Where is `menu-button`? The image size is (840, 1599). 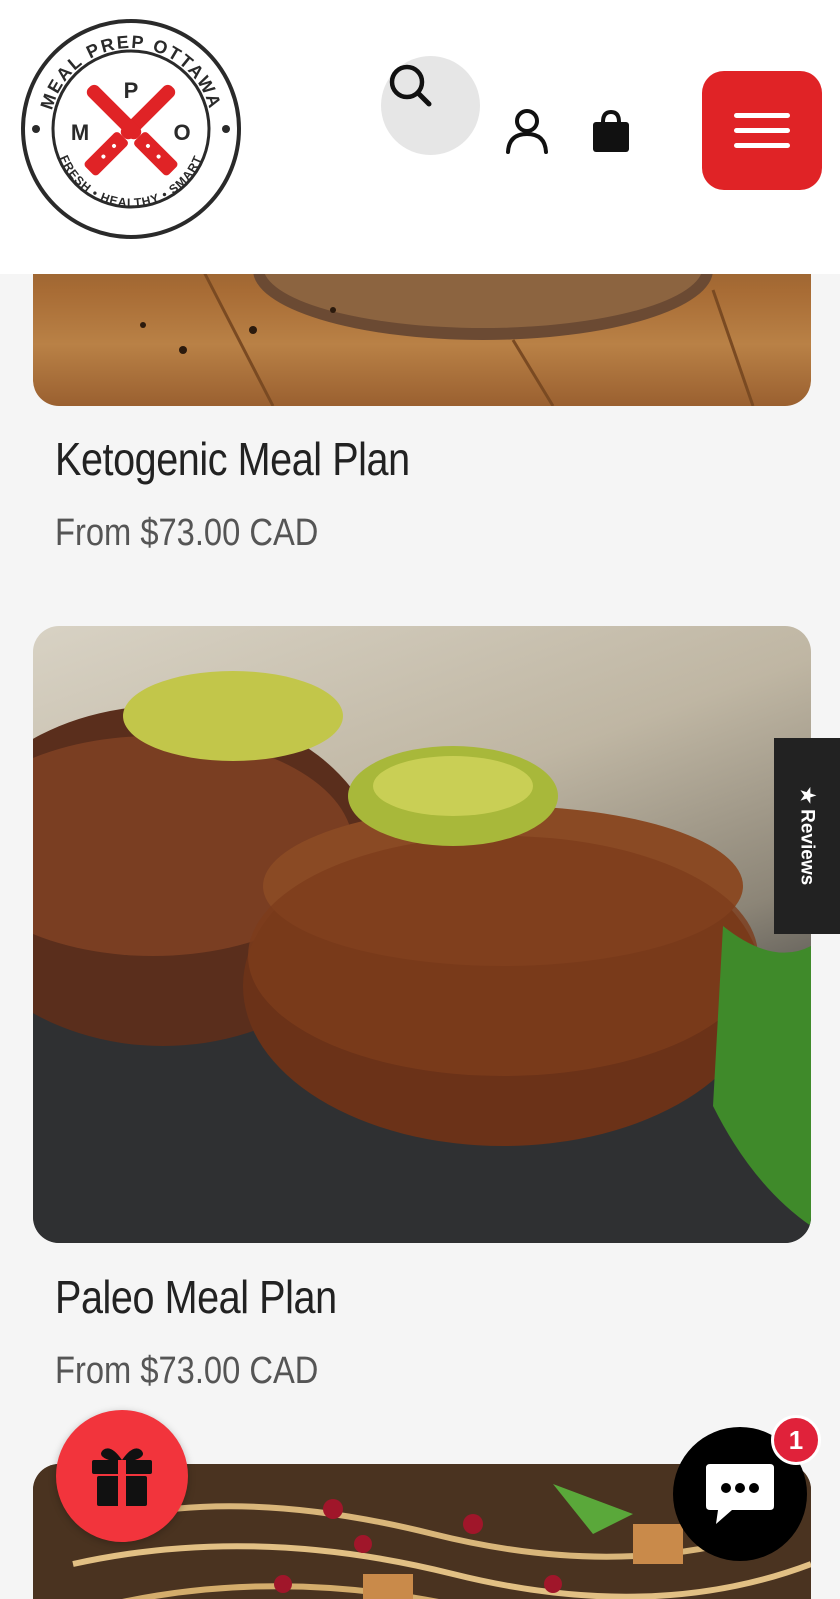 menu-button is located at coordinates (762, 130).